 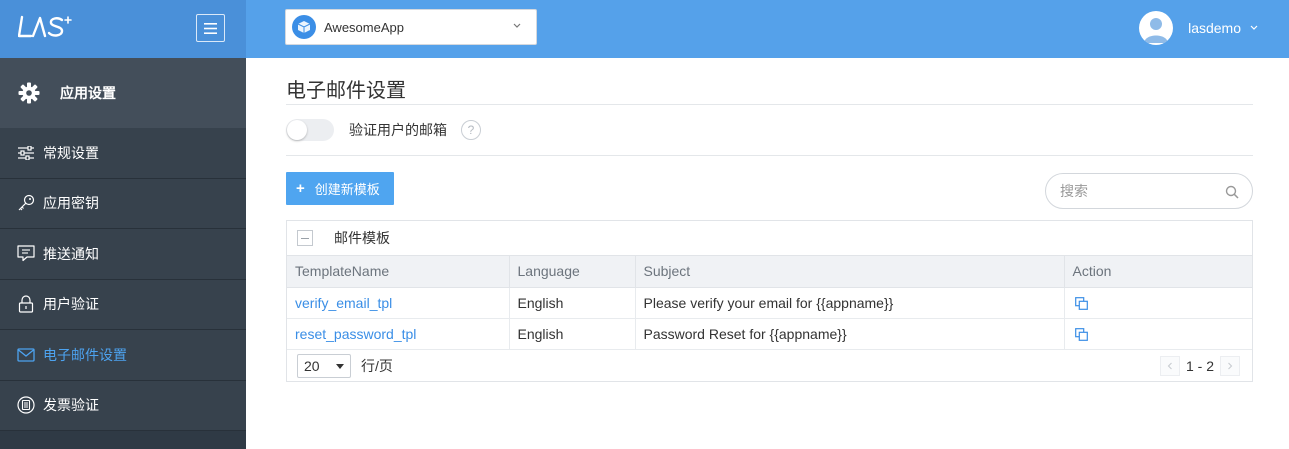 I want to click on sidebar-item-email-settings: 电子邮件设置, so click(x=123, y=355).